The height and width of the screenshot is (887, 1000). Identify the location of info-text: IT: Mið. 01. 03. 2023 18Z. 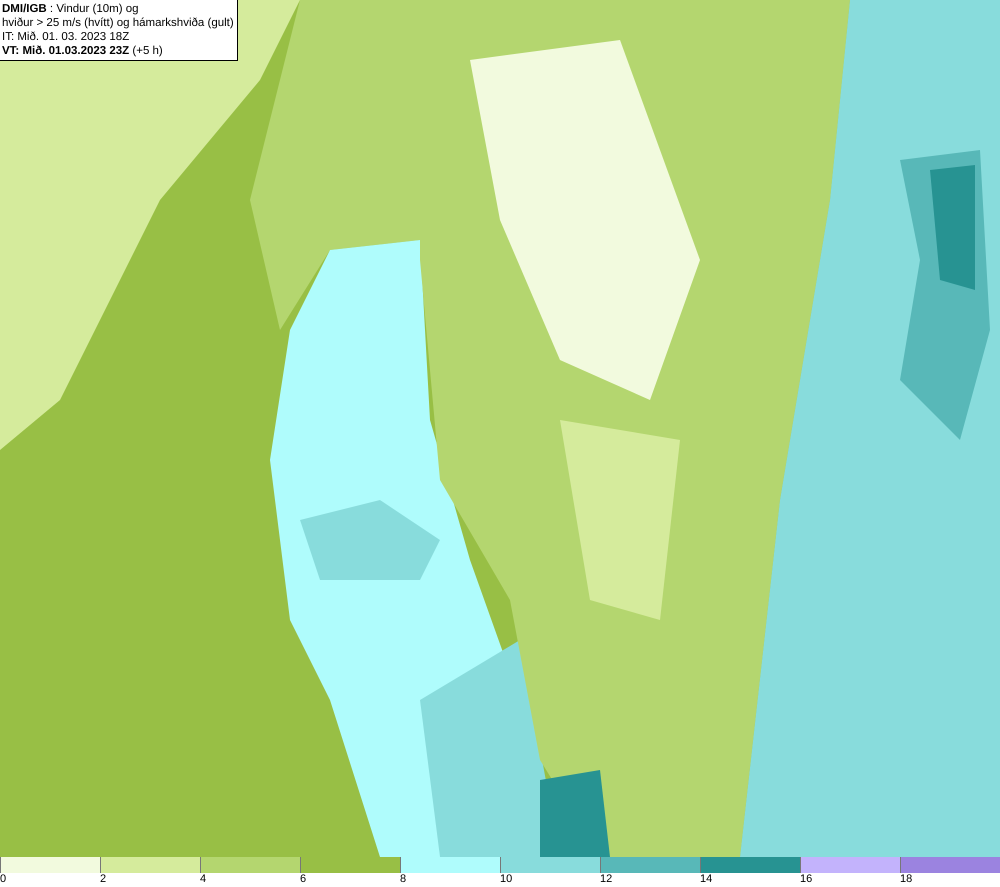
(66, 37).